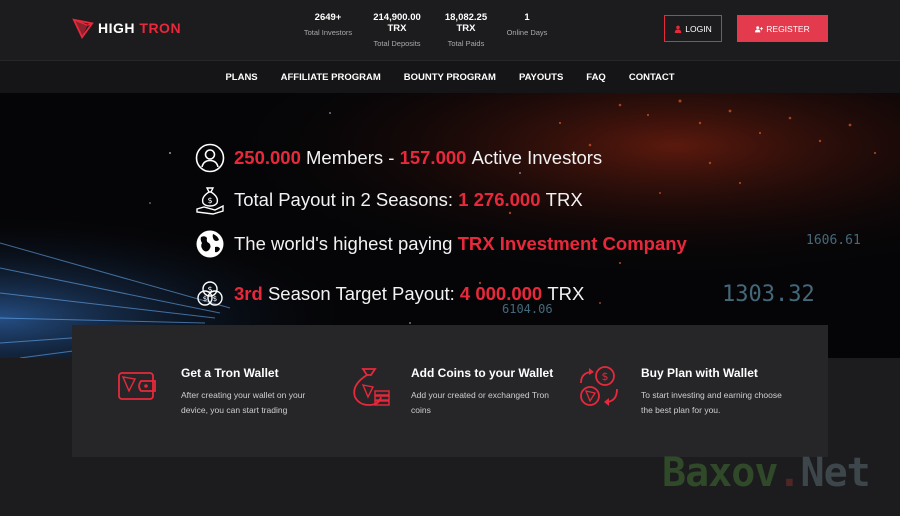 The width and height of the screenshot is (900, 516). What do you see at coordinates (599, 386) in the screenshot?
I see `exchange-coins-icon: $` at bounding box center [599, 386].